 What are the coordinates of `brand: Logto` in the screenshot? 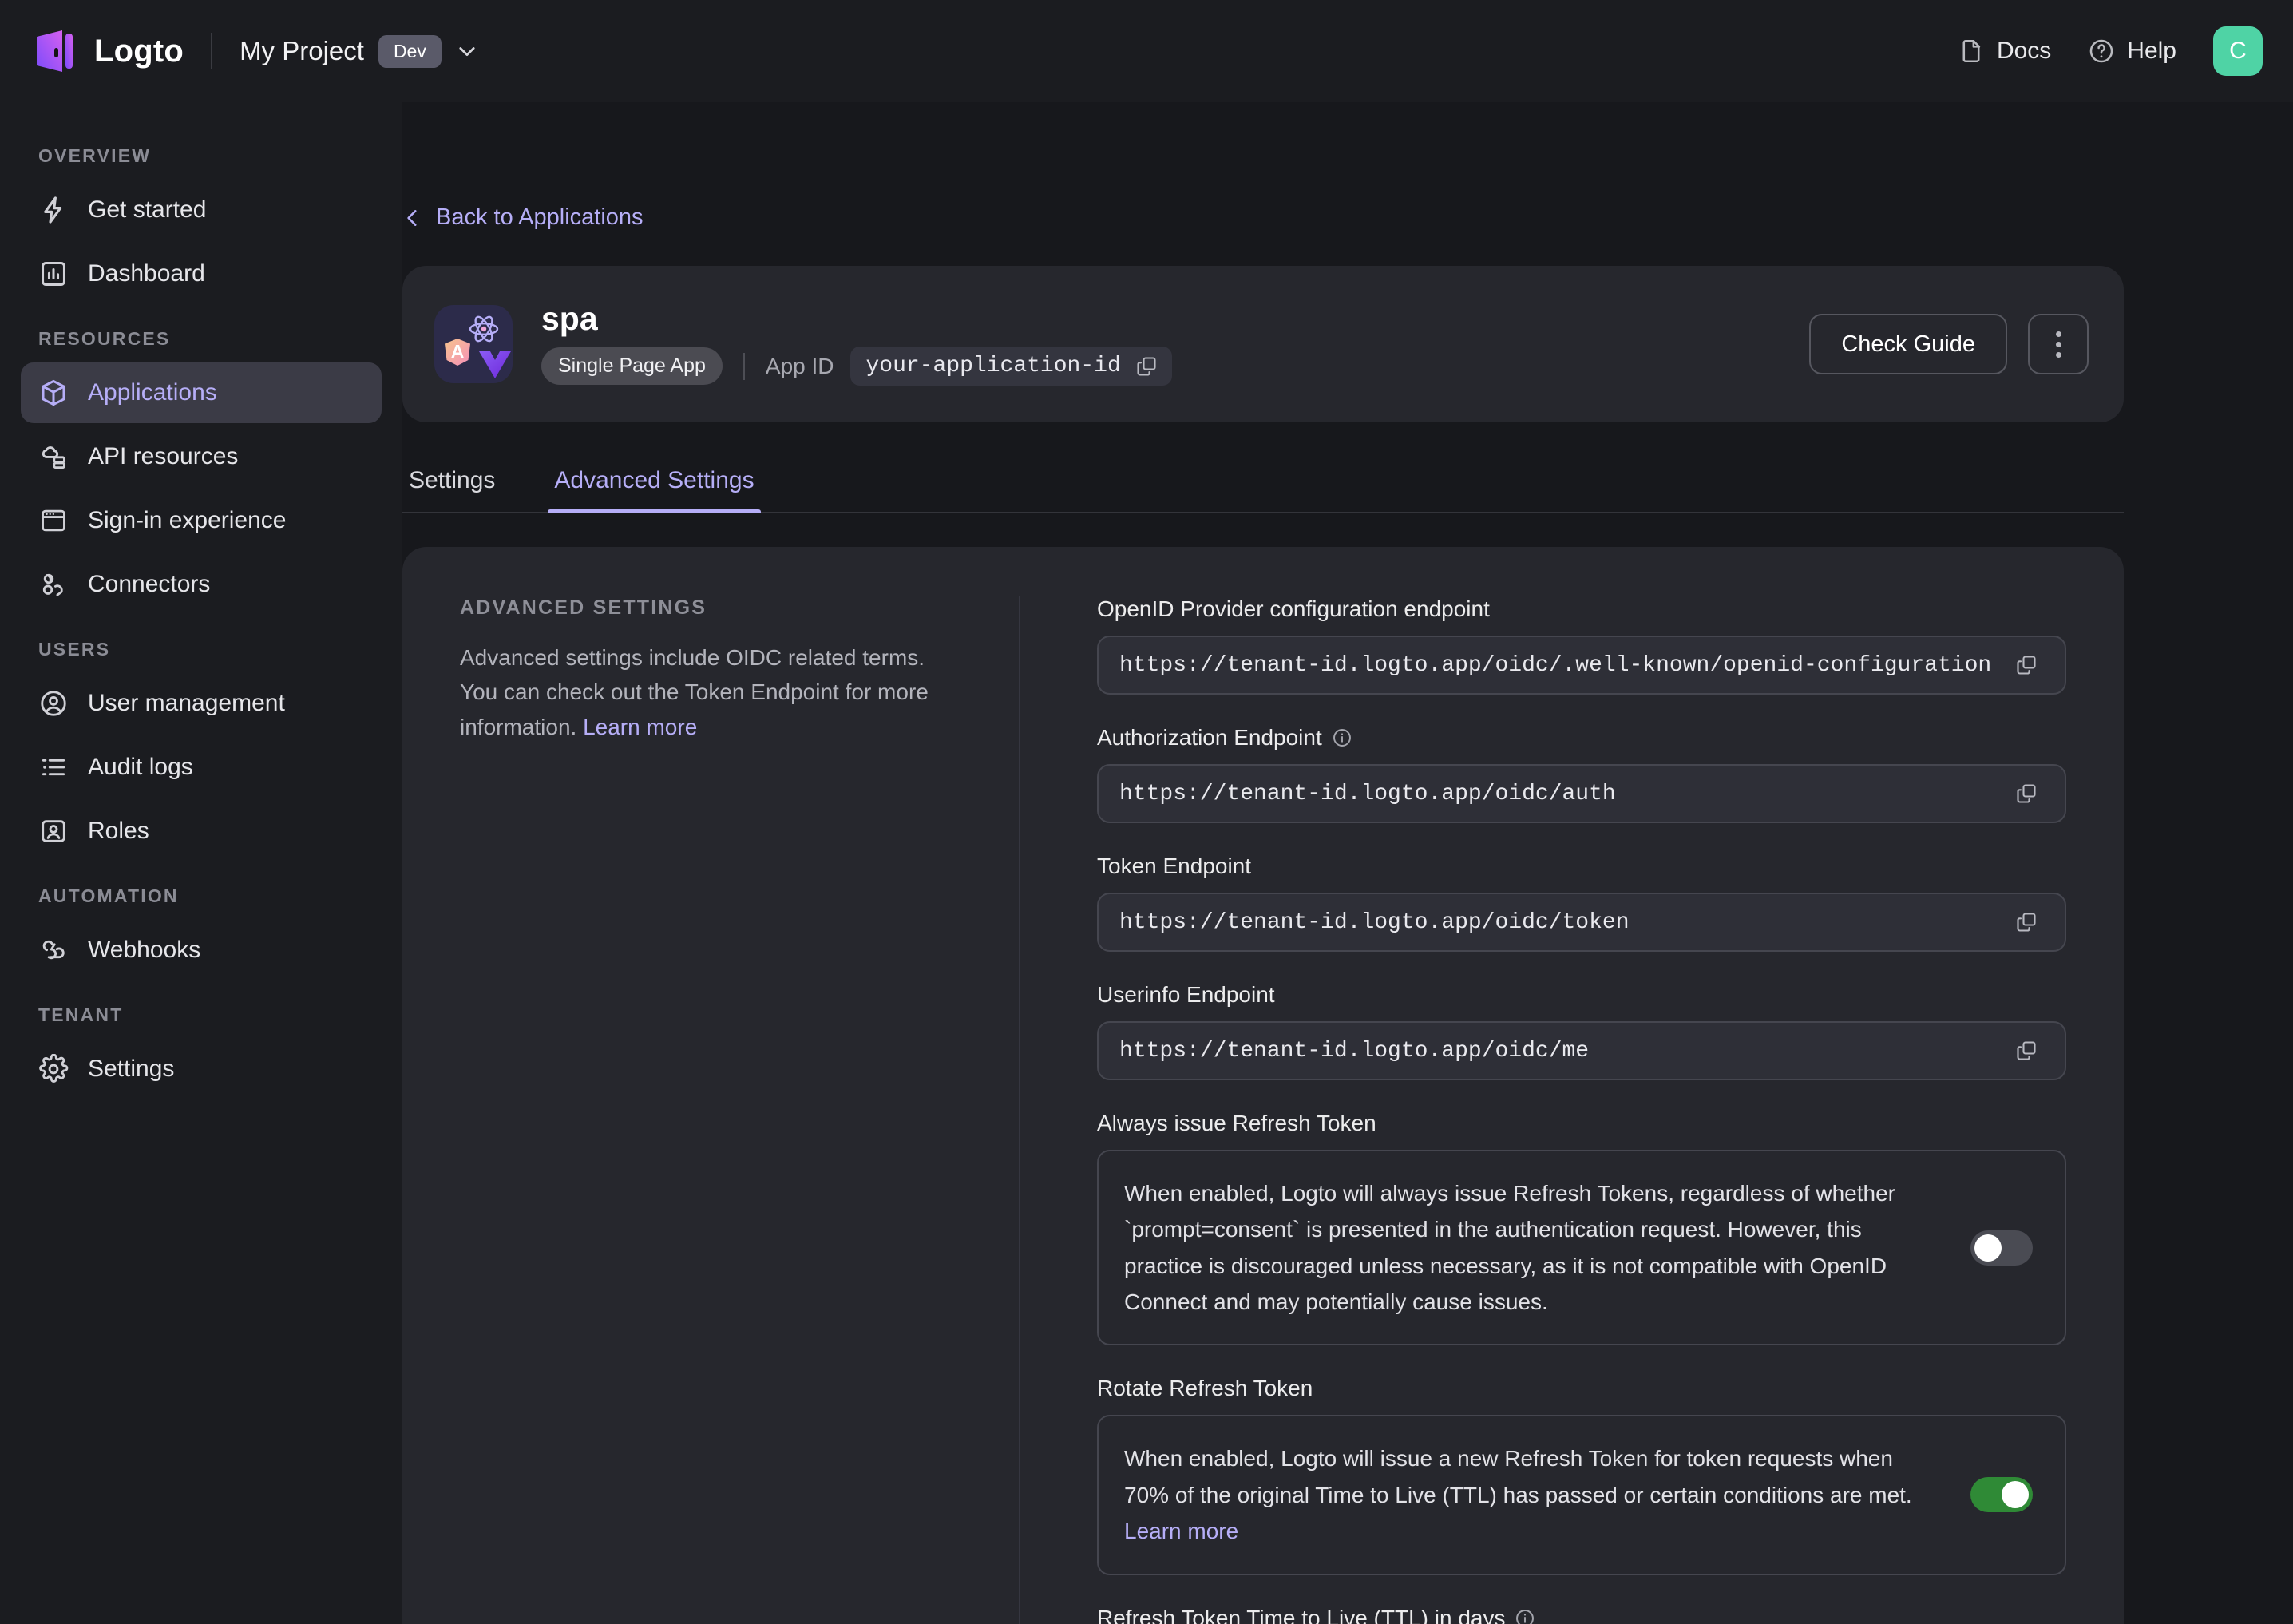 It's located at (109, 51).